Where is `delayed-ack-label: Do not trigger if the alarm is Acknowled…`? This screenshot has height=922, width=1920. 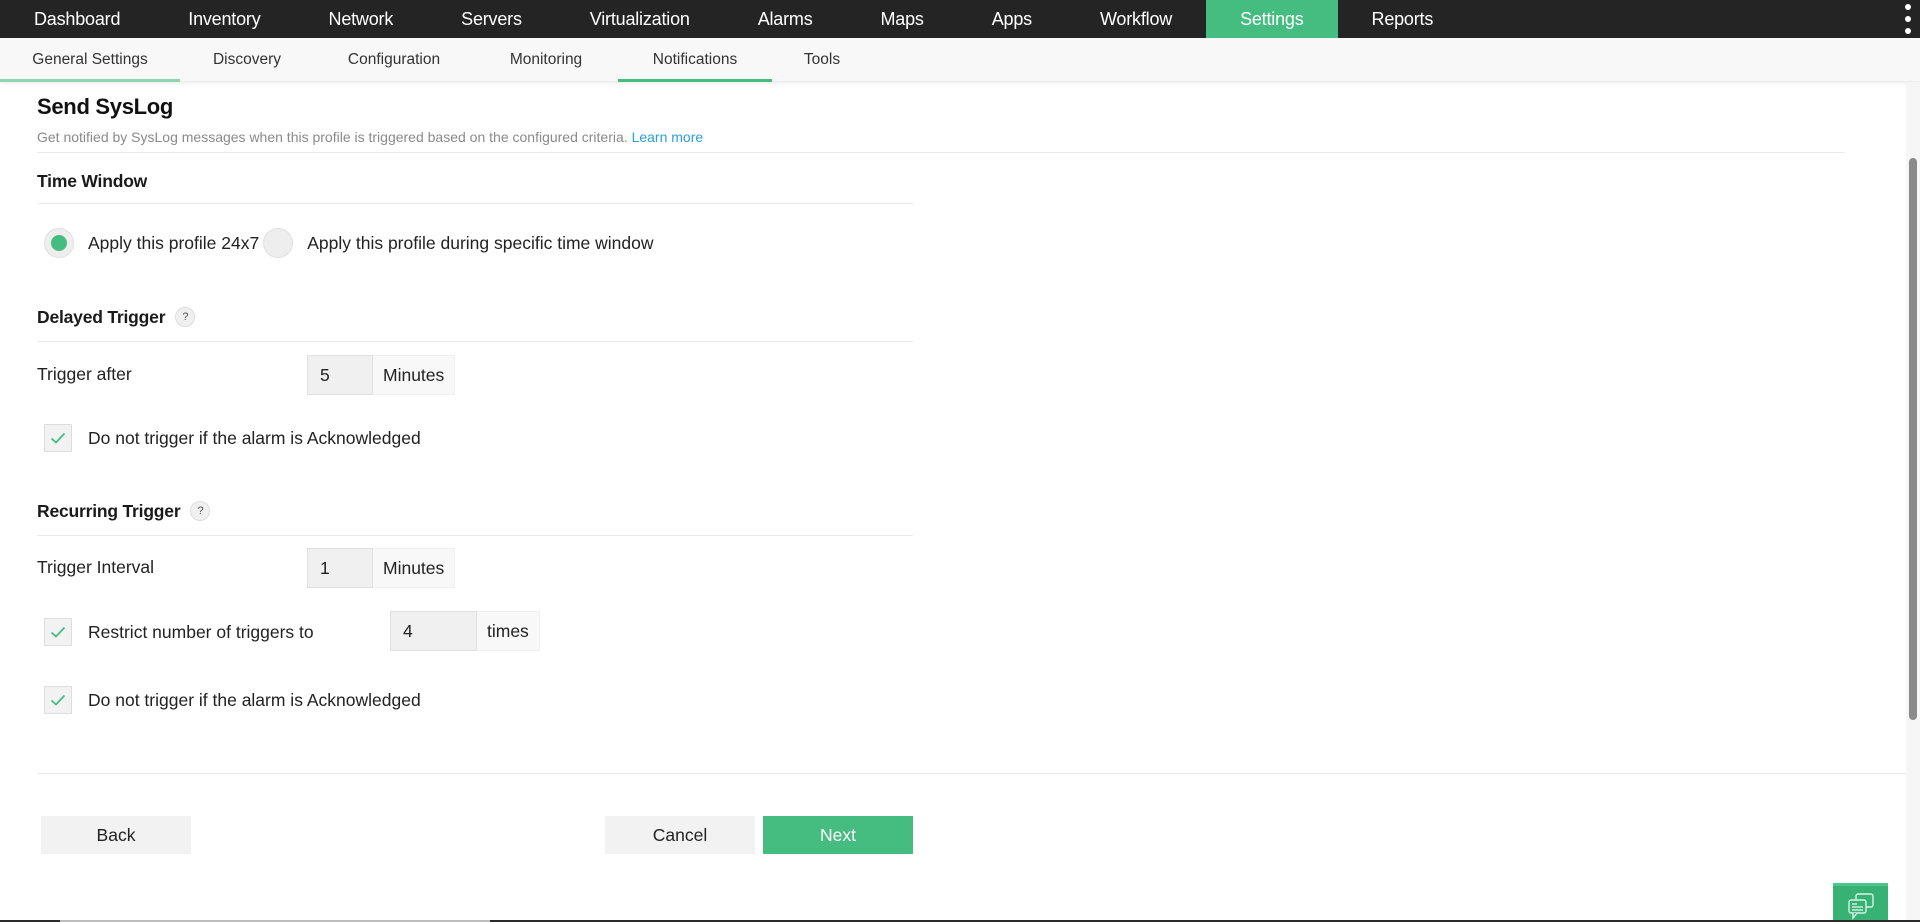
delayed-ack-label: Do not trigger if the alarm is Acknowled… is located at coordinates (254, 438).